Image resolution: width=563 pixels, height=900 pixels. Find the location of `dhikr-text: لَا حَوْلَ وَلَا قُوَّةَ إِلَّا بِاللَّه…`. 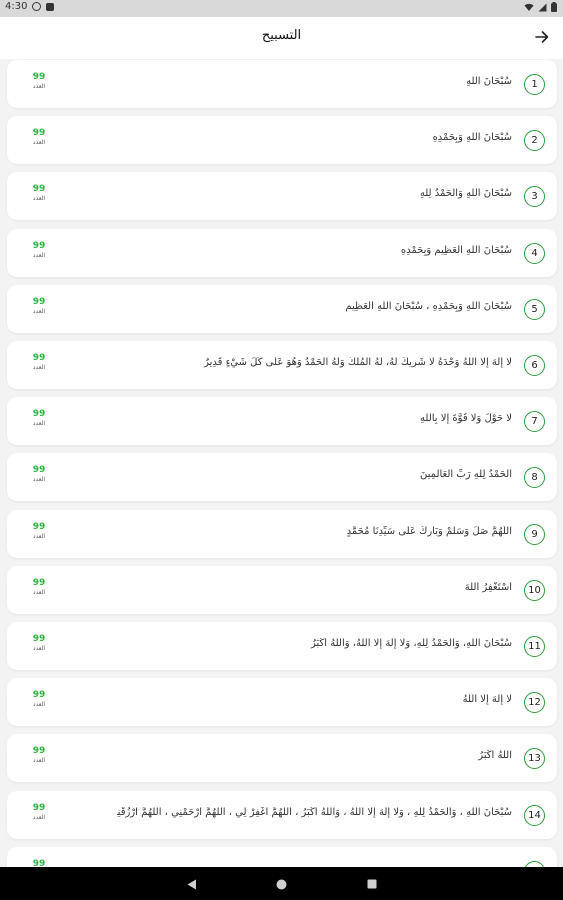

dhikr-text: لَا حَوْلَ وَلَا قُوَّةَ إِلَّا بِاللَّه… is located at coordinates (466, 419).